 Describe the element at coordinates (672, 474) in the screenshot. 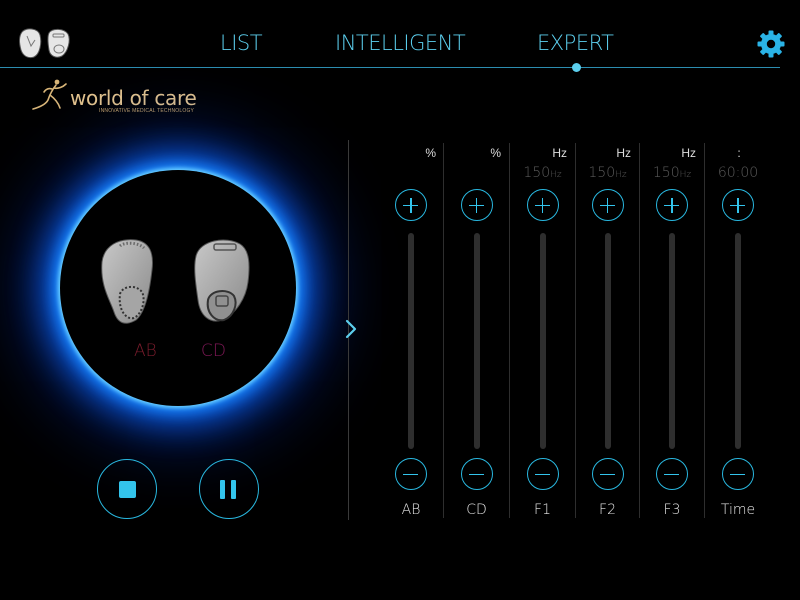

I see `decrease-f3-button` at that location.